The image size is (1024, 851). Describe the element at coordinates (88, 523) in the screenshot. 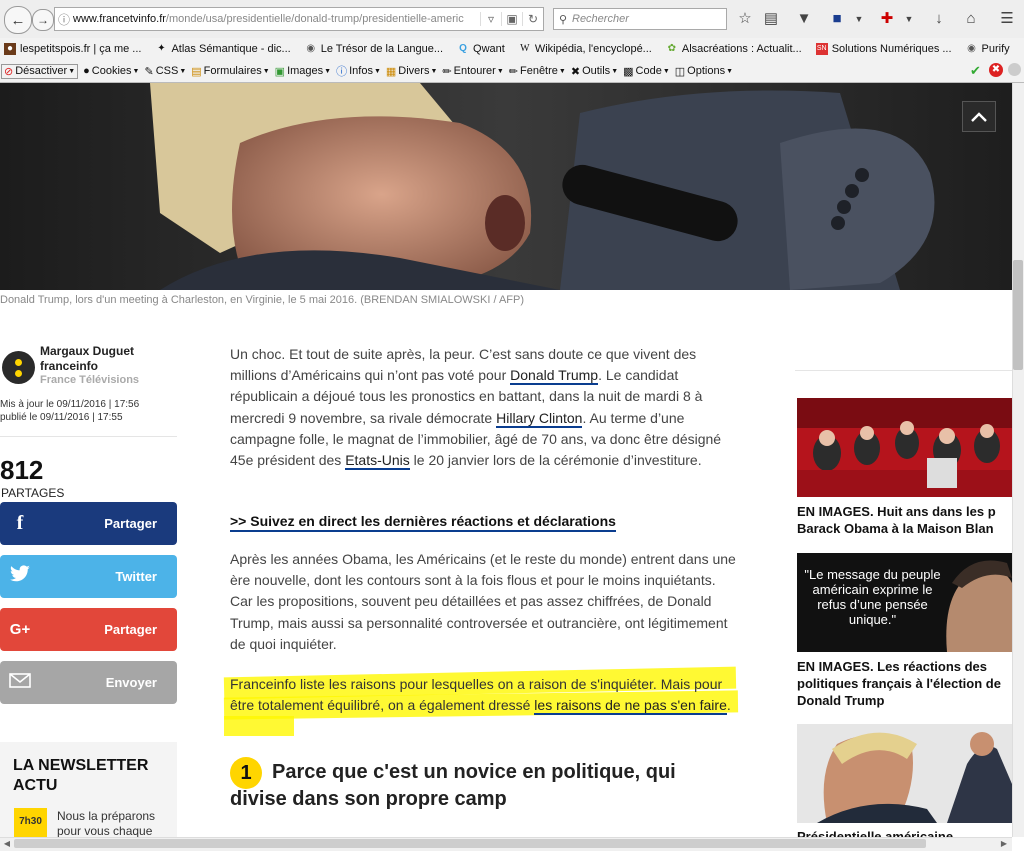

I see `facebook-share-button: f Partager` at that location.